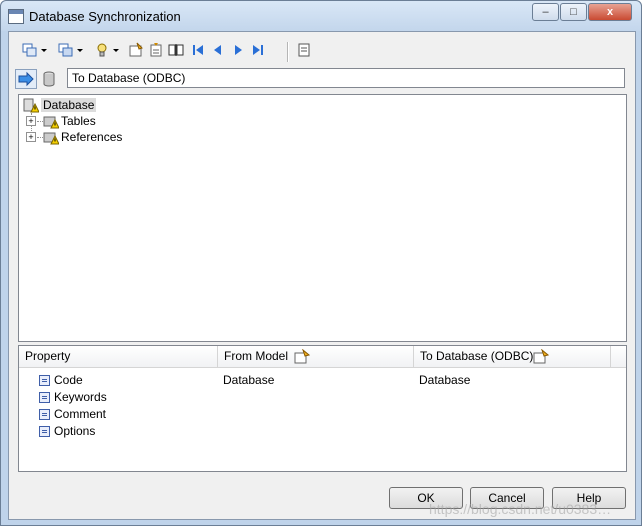 This screenshot has height=526, width=642. Describe the element at coordinates (477, 356) in the screenshot. I see `column-header-to-database-label: To Database (ODBC)` at that location.